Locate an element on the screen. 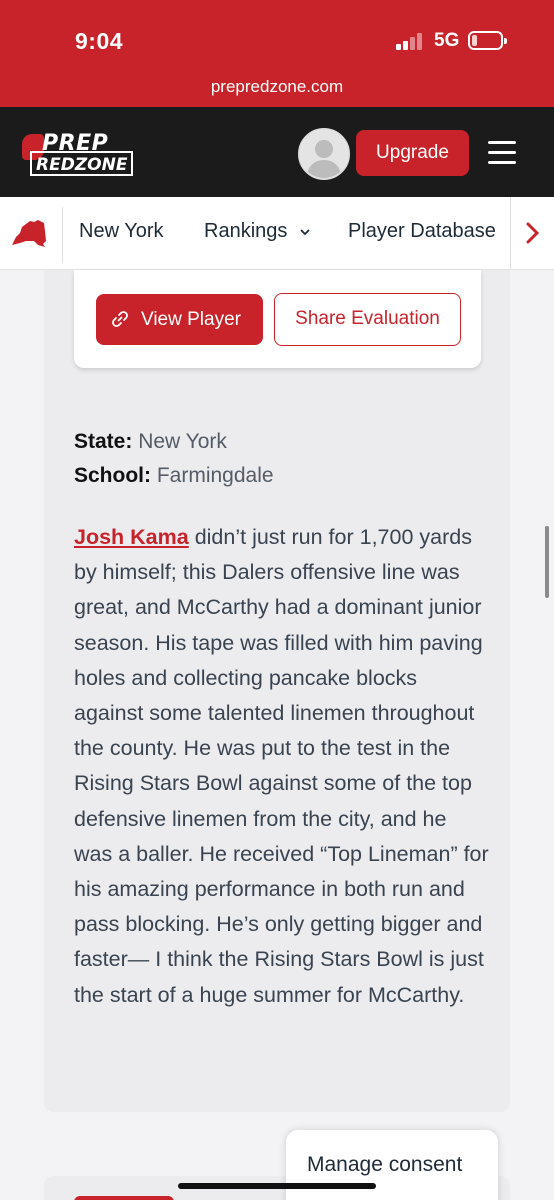  user-avatar is located at coordinates (324, 154).